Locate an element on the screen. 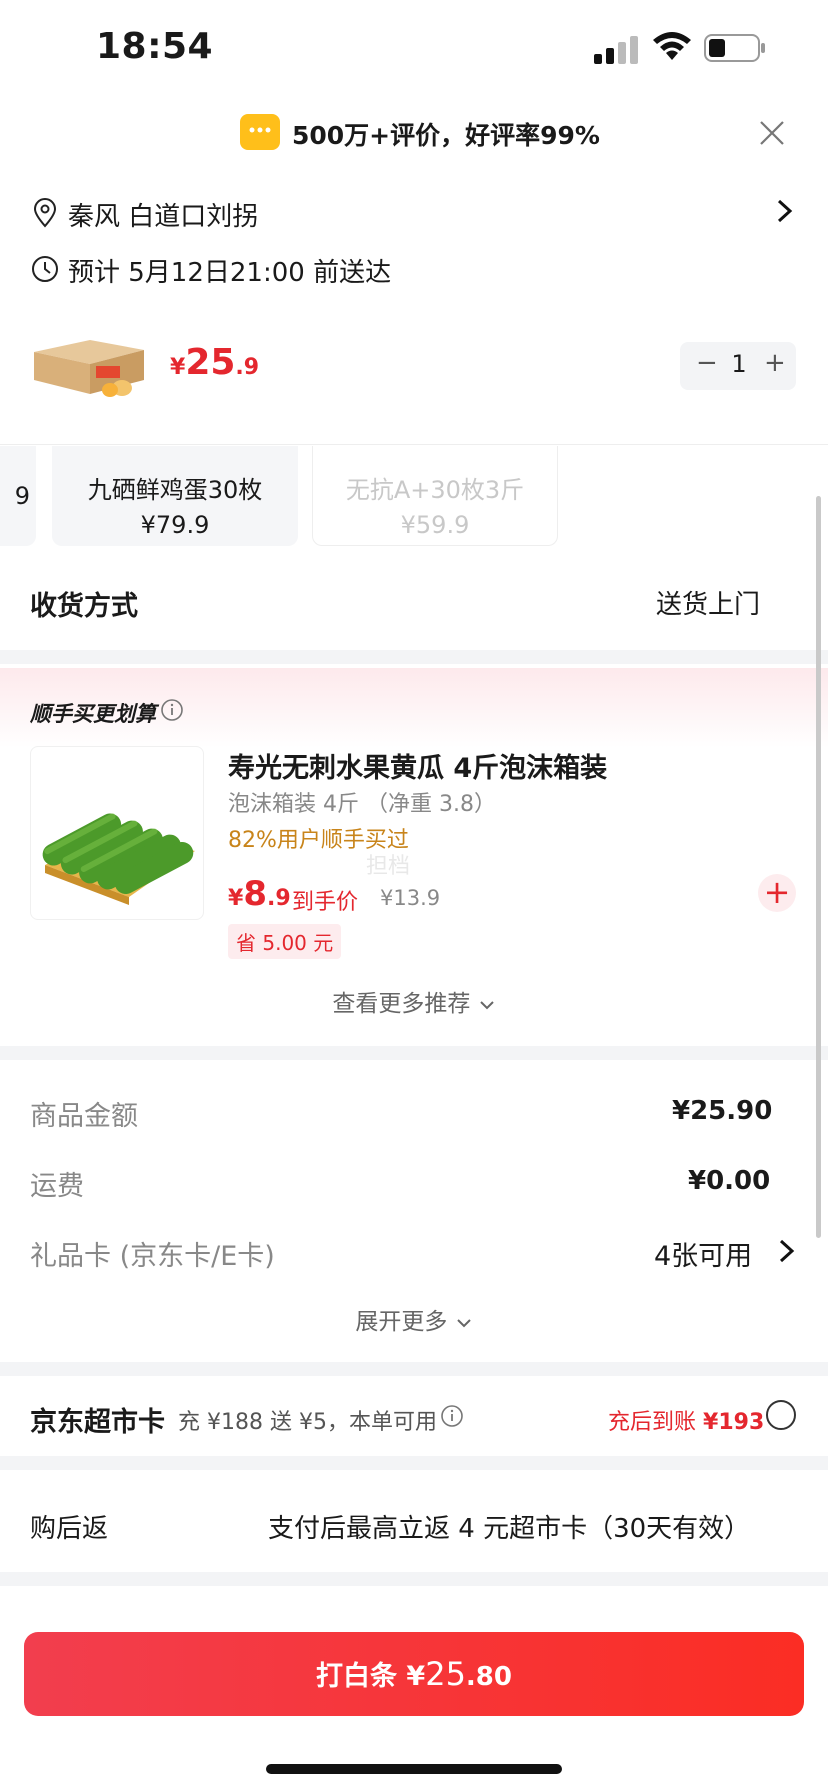  post-purchase-return-value: 支付后最高立返 4 元超市卡（30天有效） is located at coordinates (509, 1529).